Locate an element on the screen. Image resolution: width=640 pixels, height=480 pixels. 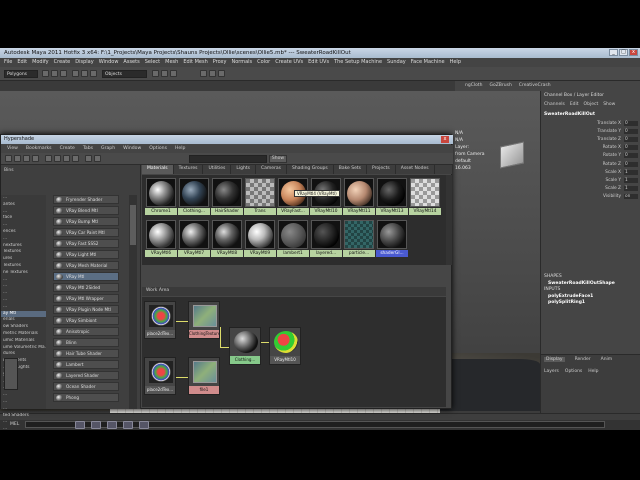
create-node-button: VRay Bump Mtl is located at coordinates (86, 221).